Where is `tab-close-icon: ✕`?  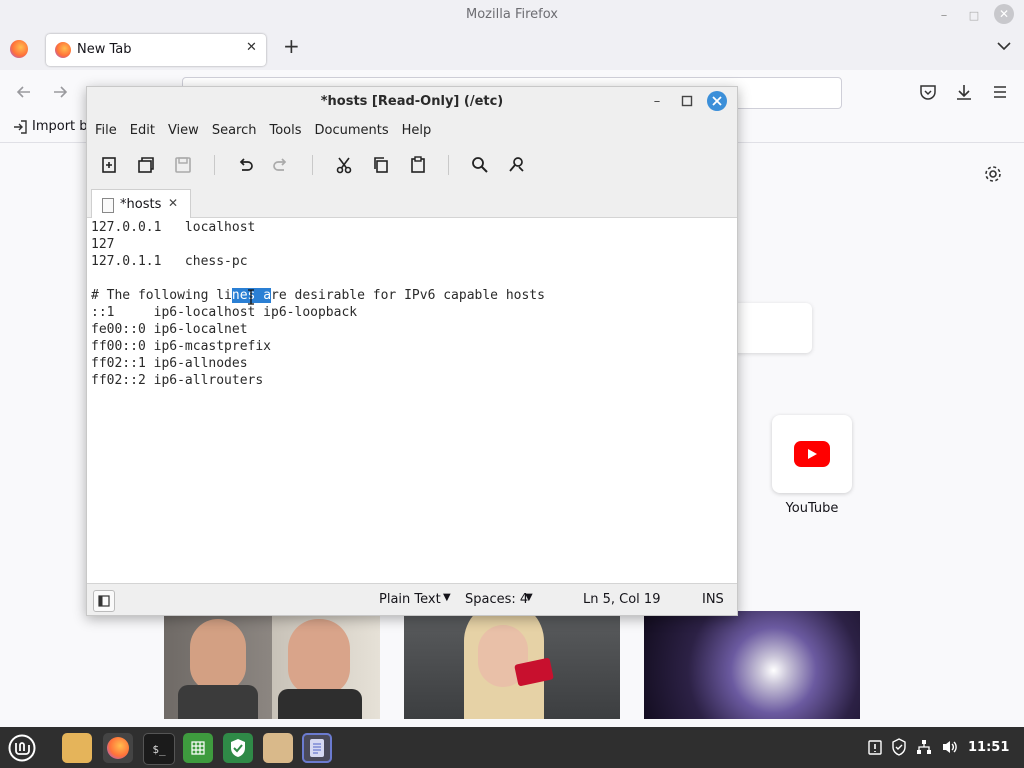 tab-close-icon: ✕ is located at coordinates (251, 47).